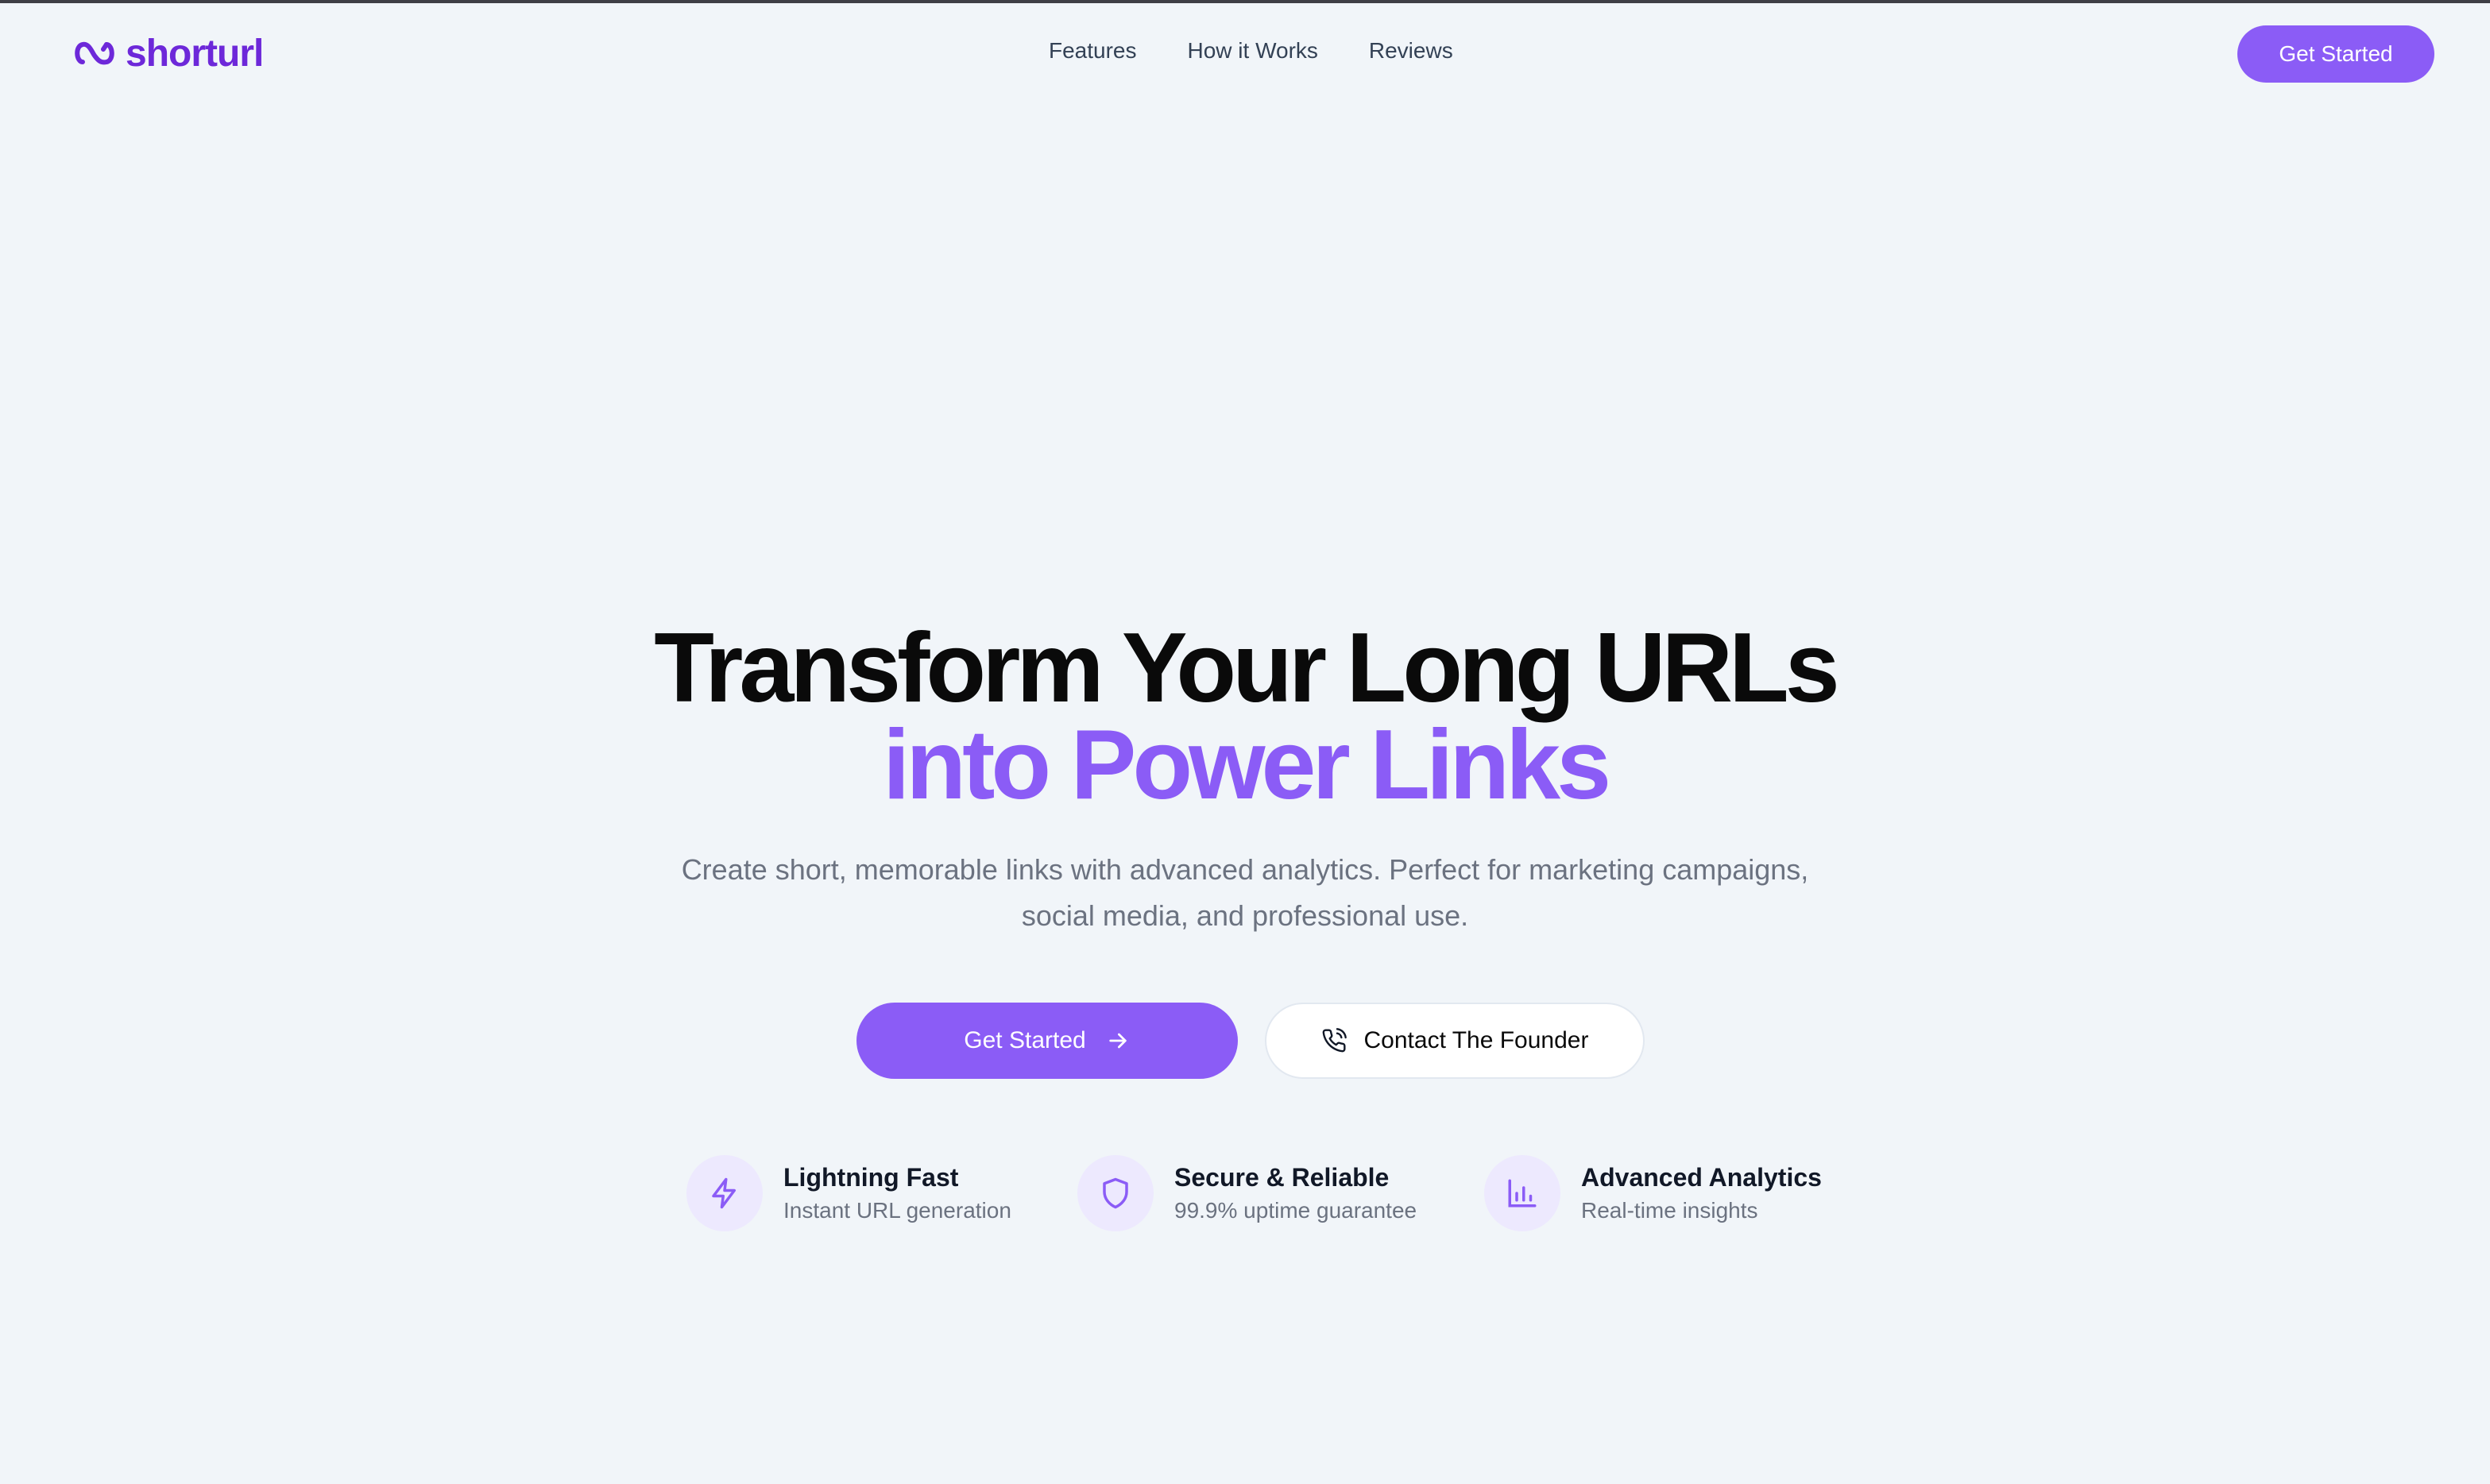  Describe the element at coordinates (1282, 1177) in the screenshot. I see `feature-title: Secure & Reliable` at that location.